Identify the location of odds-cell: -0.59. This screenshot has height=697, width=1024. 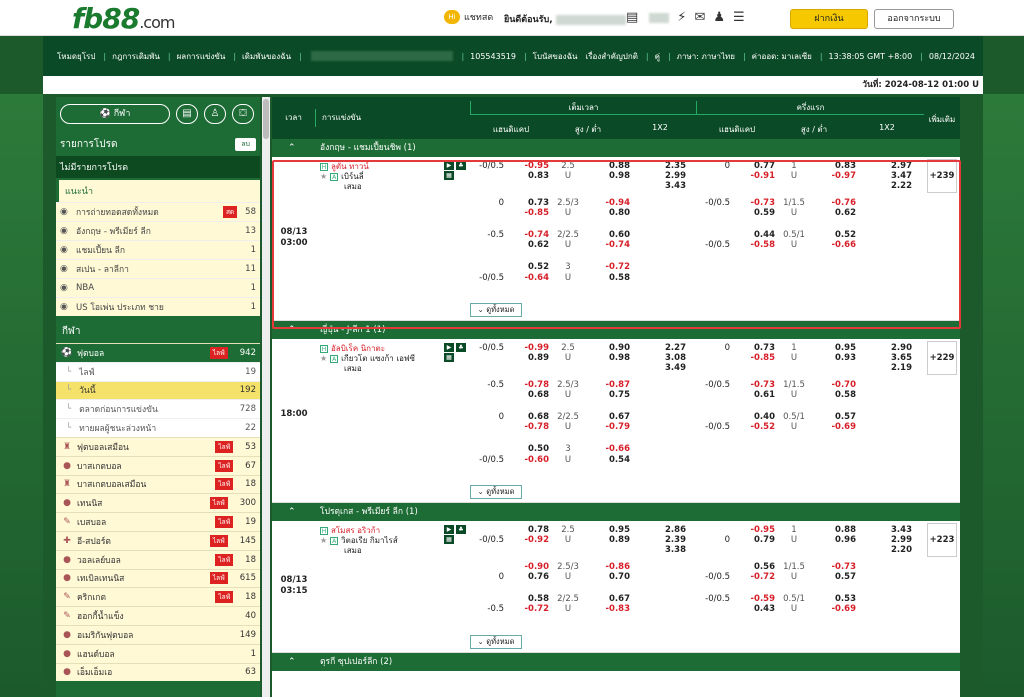
(755, 599).